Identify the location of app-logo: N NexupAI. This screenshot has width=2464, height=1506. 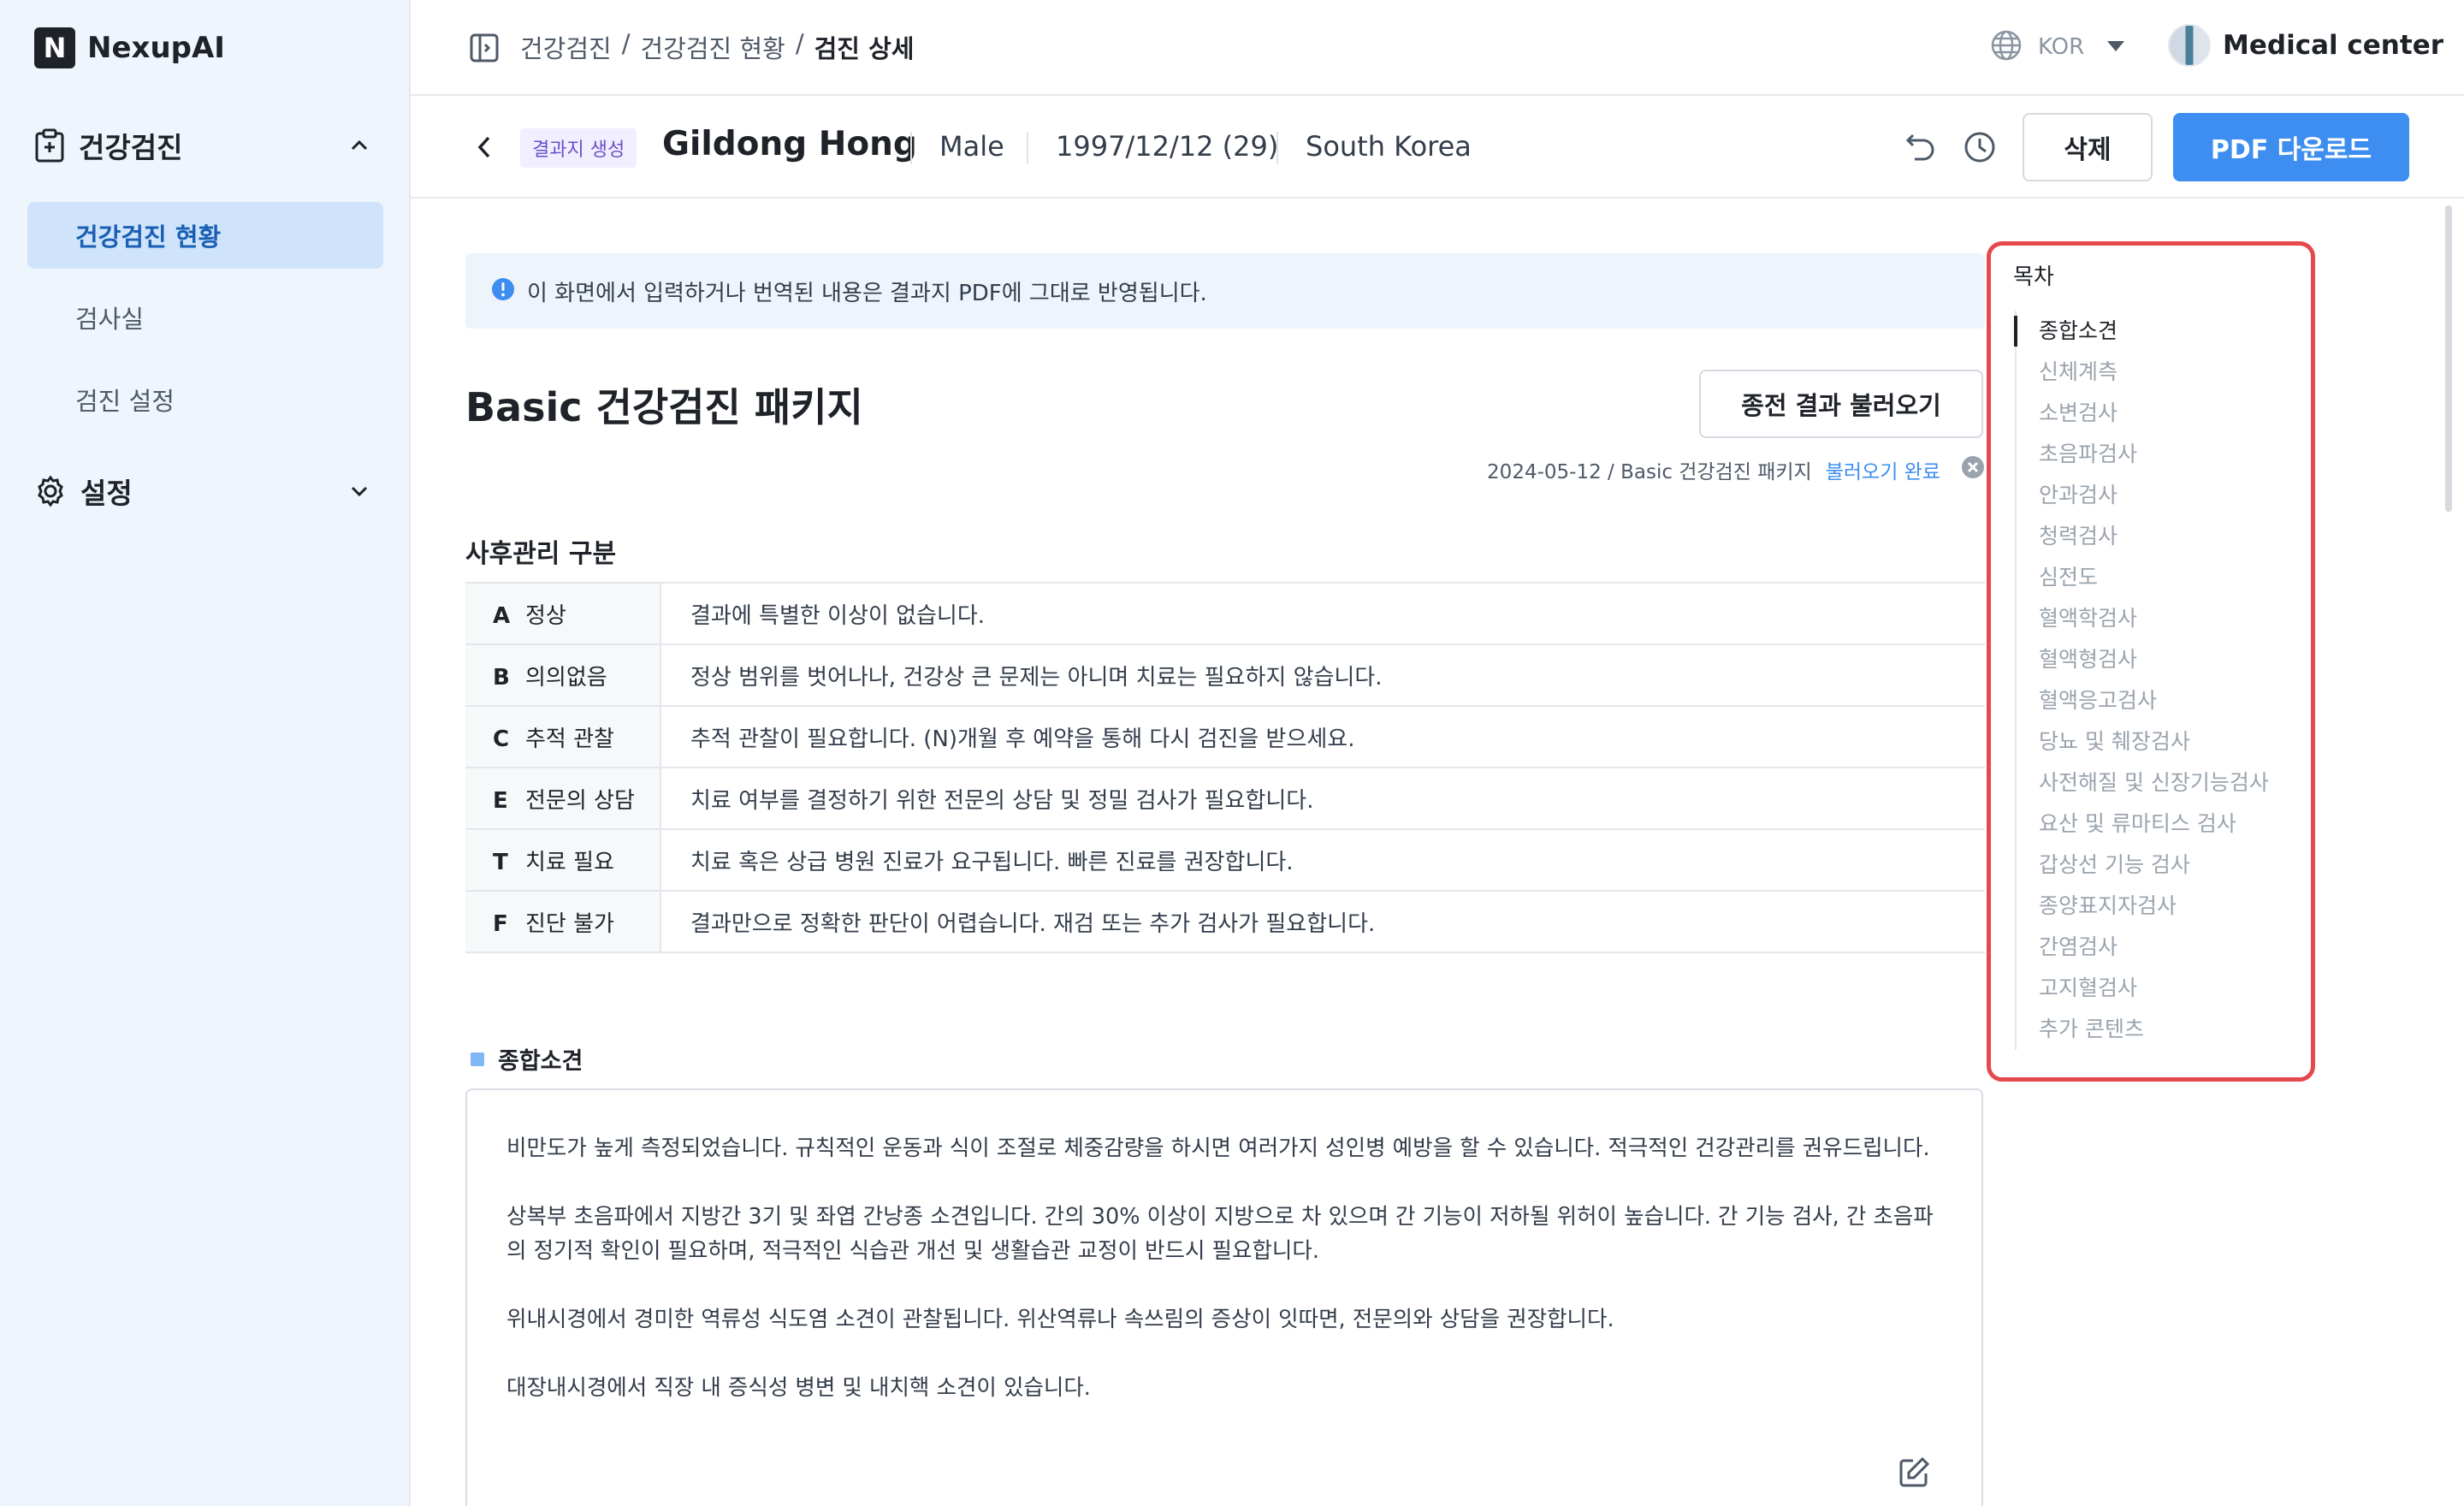
(129, 47).